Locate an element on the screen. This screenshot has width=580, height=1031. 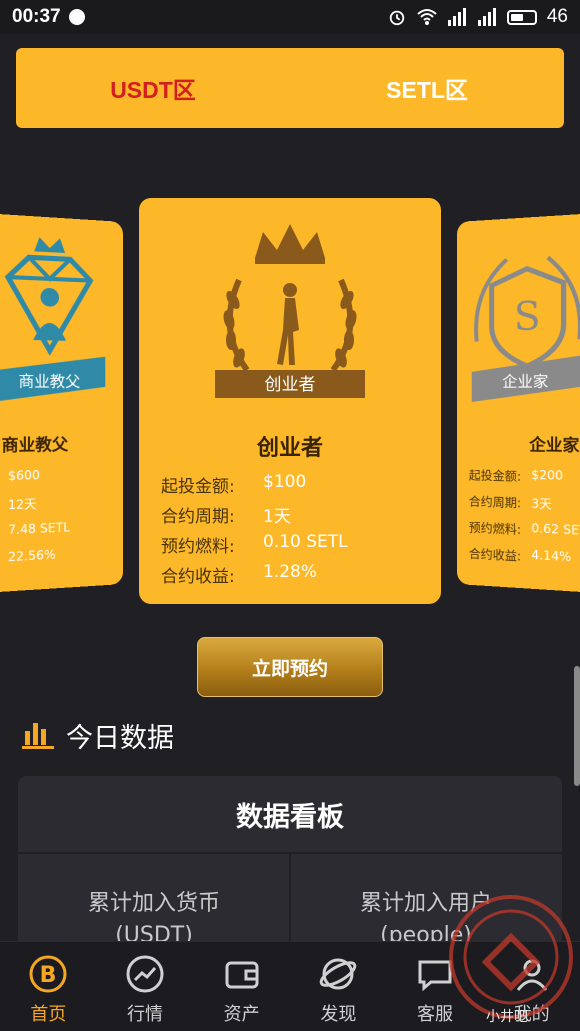
entrepreneur-badge-label: 企业家 is located at coordinates (525, 381).